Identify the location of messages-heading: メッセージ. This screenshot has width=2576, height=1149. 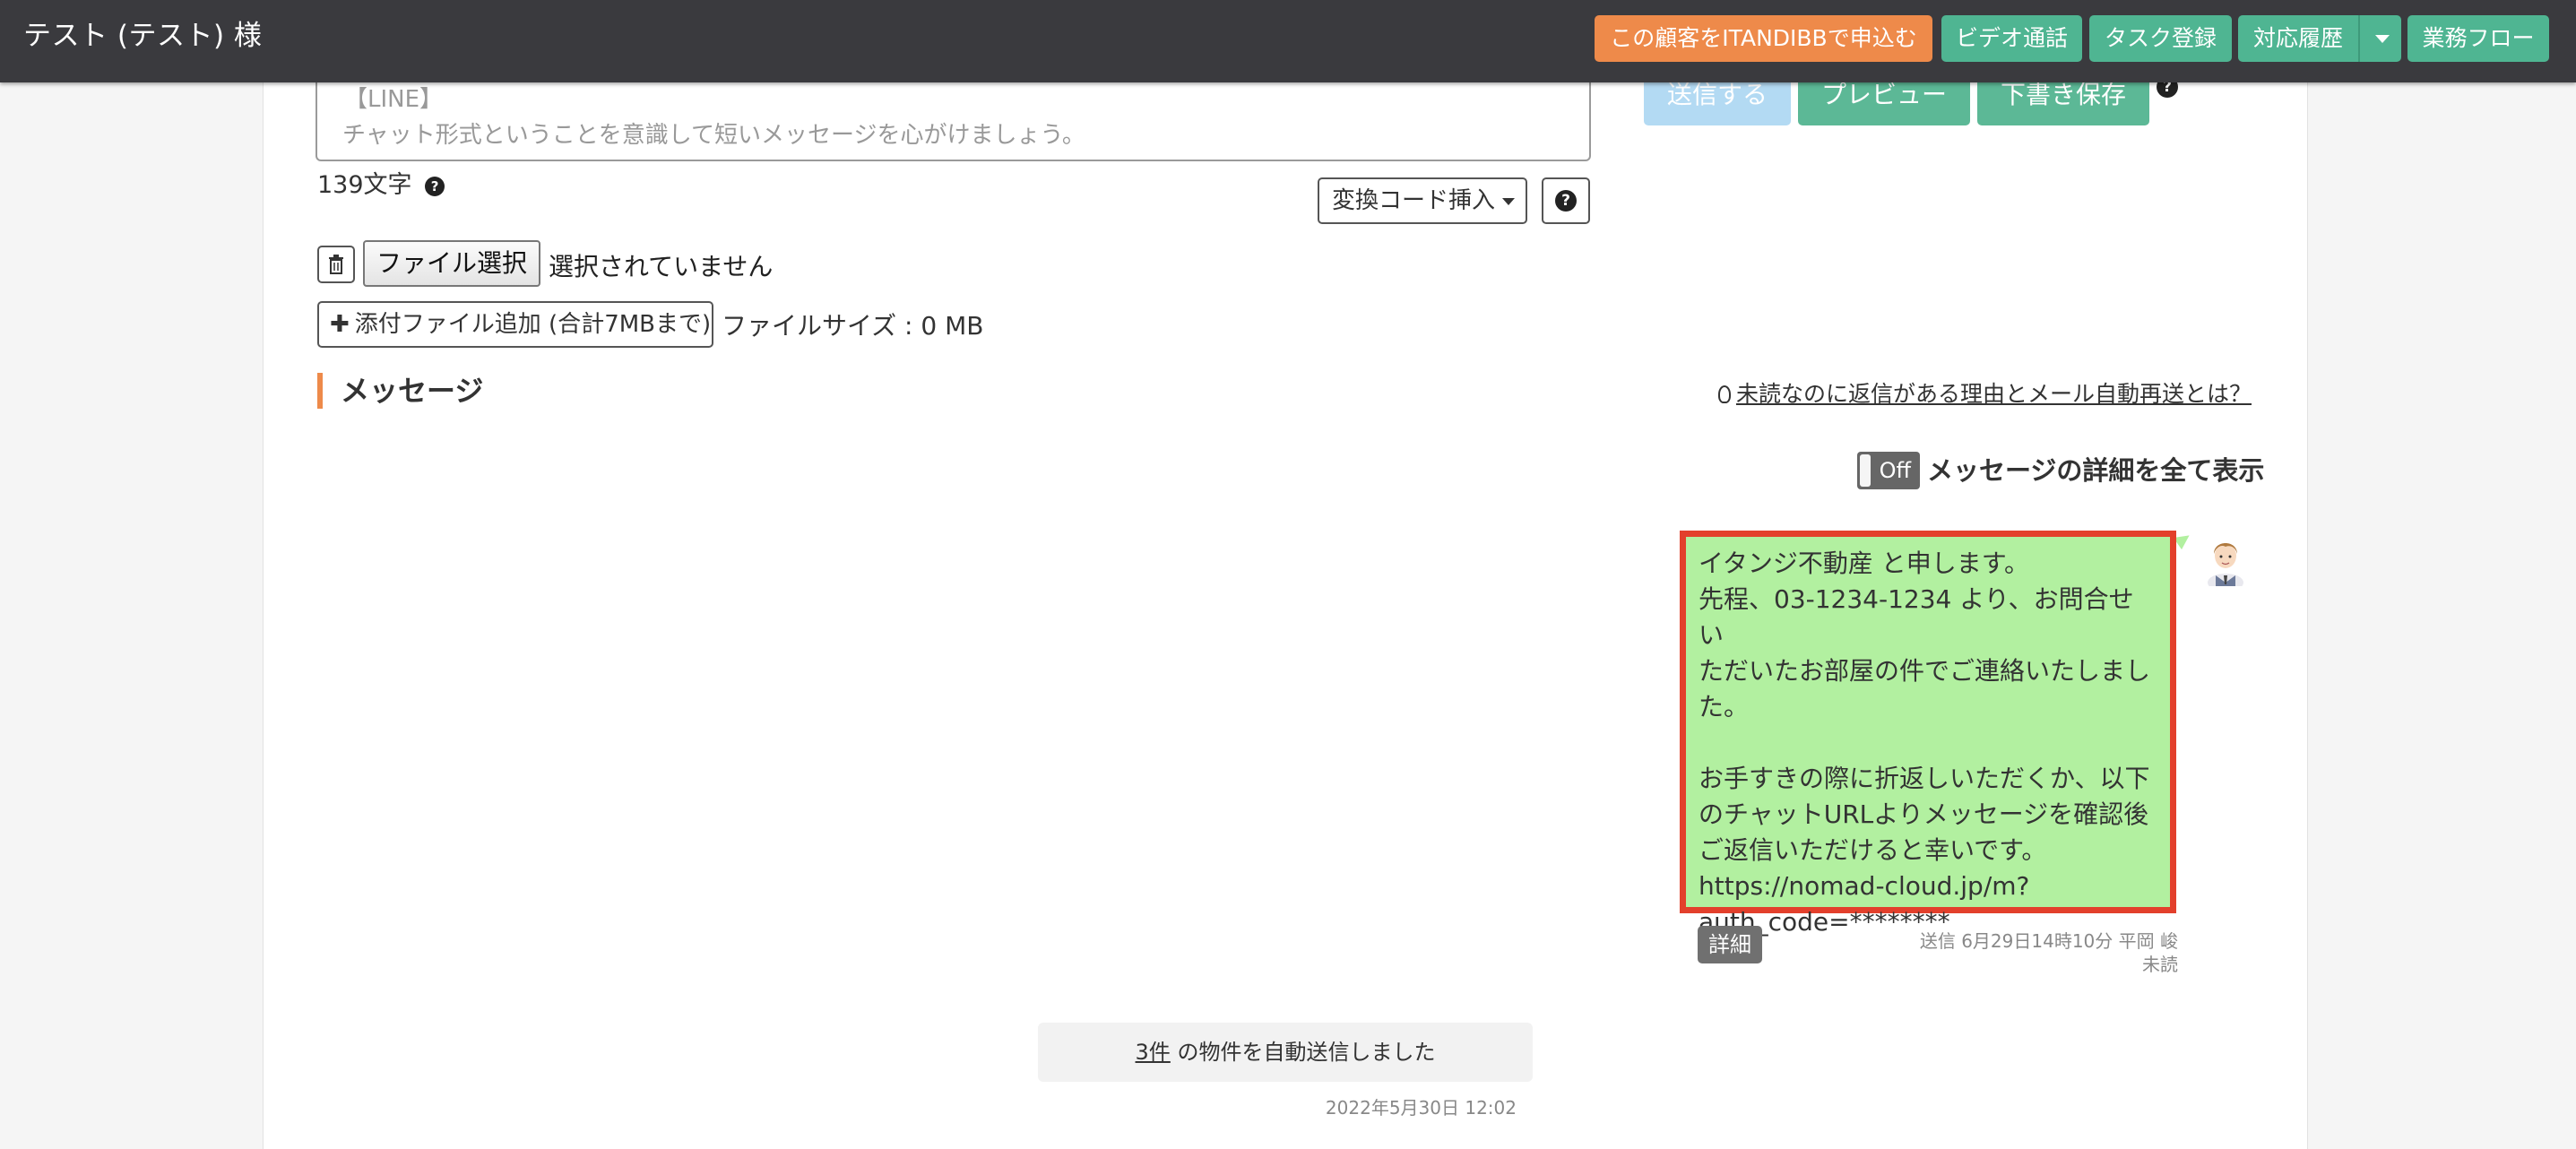
(400, 391).